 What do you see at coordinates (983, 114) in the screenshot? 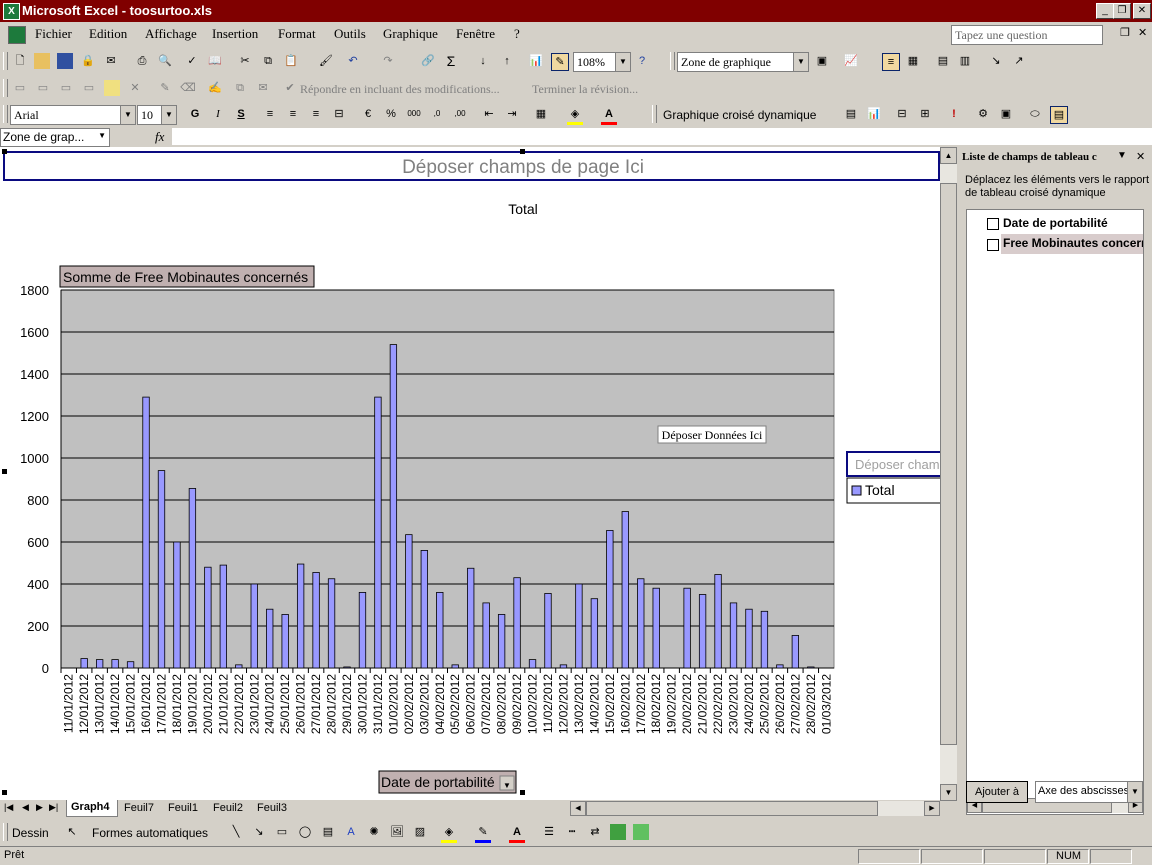
I see `field-settings-icon: ⚙` at bounding box center [983, 114].